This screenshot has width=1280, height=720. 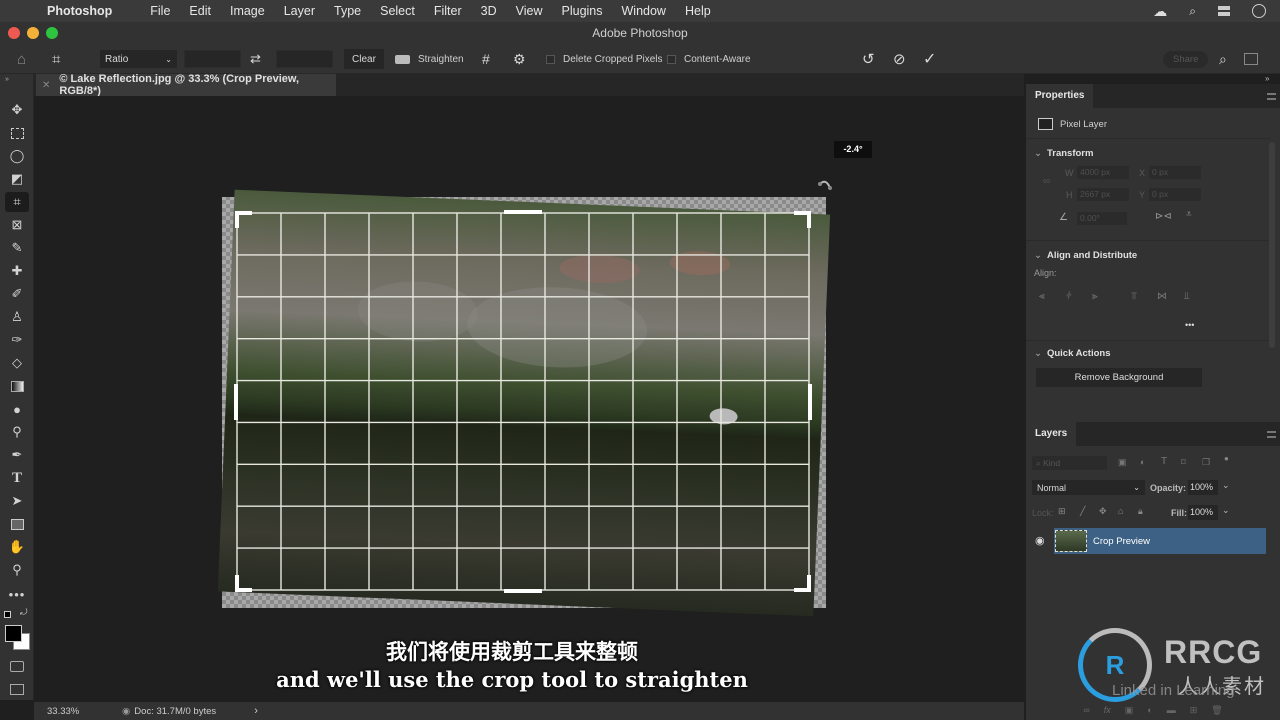 What do you see at coordinates (1186, 59) in the screenshot?
I see `share-button: Share` at bounding box center [1186, 59].